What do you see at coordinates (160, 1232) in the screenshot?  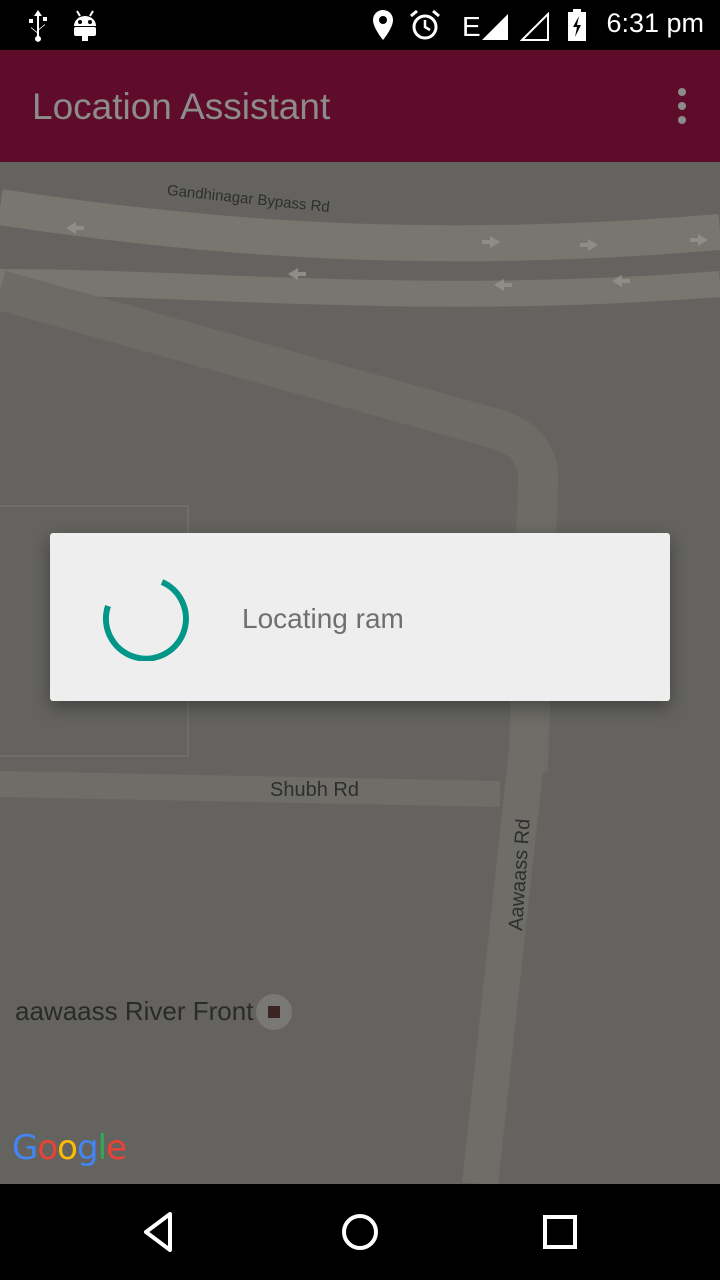 I see `back-icon` at bounding box center [160, 1232].